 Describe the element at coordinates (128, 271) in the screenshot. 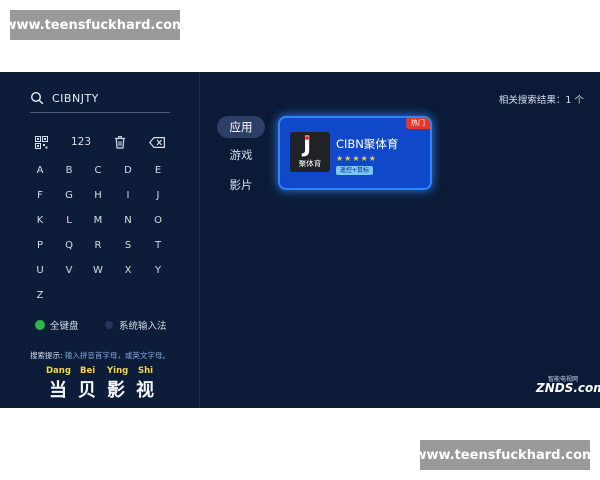

I see `key-x: X` at that location.